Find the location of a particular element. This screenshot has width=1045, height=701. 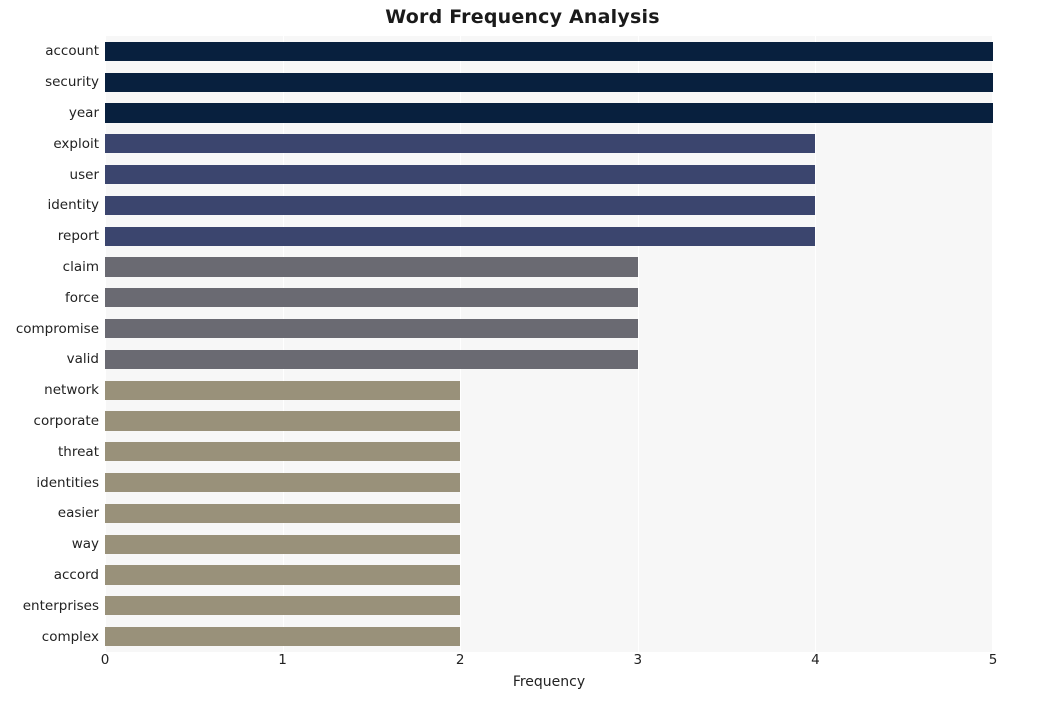

y-axis-tick-label: easier is located at coordinates (78, 513).